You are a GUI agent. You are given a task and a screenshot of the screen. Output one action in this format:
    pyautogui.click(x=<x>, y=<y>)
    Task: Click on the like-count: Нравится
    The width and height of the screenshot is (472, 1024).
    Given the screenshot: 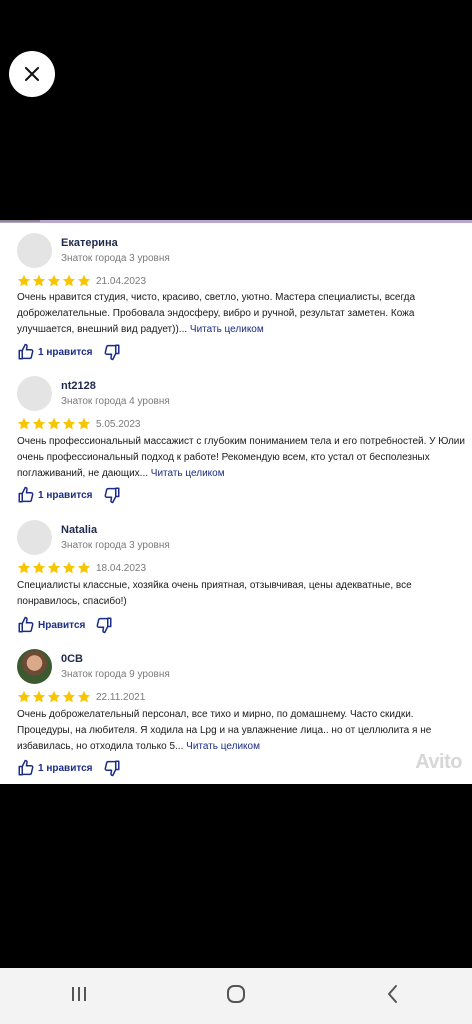 What is the action you would take?
    pyautogui.click(x=62, y=625)
    